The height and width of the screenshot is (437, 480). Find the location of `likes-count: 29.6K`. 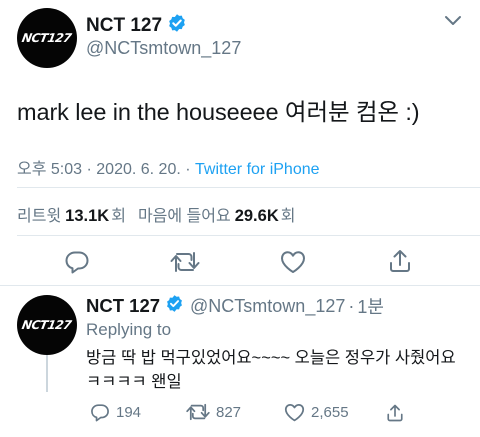

likes-count: 29.6K is located at coordinates (257, 216).